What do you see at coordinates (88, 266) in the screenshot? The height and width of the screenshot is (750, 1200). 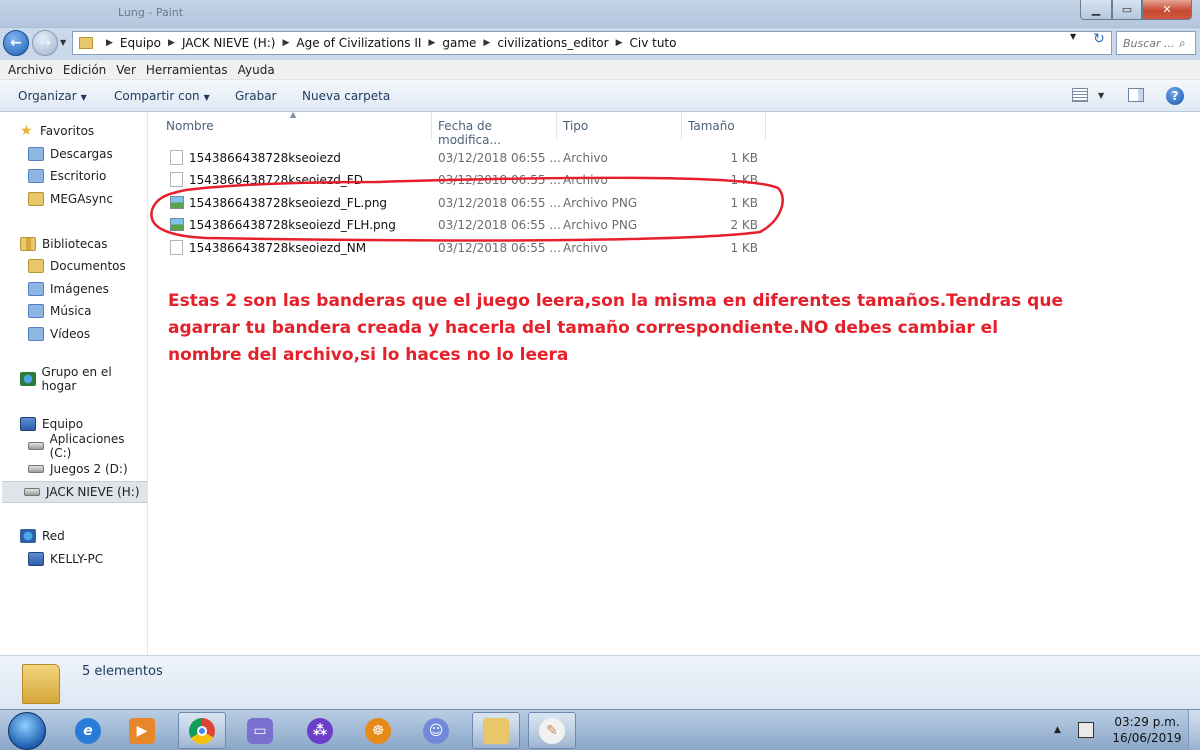 I see `nav-label: Documentos` at bounding box center [88, 266].